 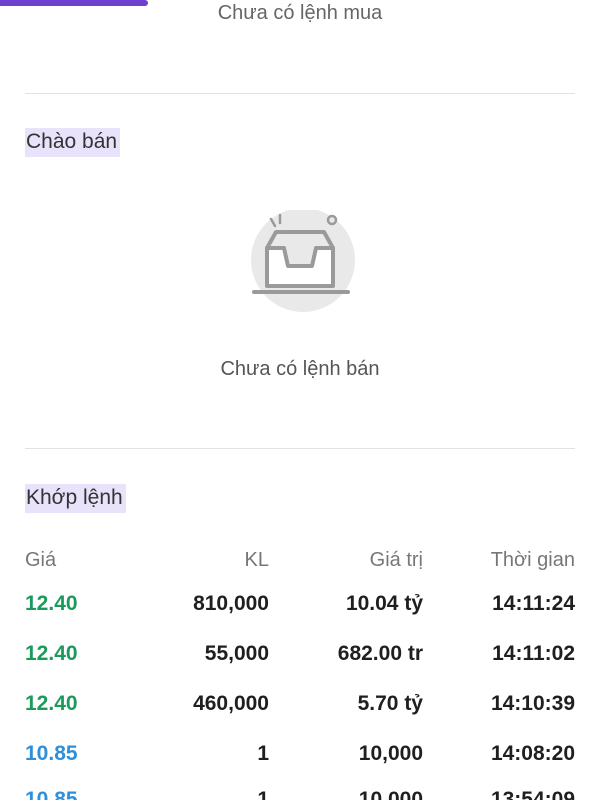 I want to click on empty-inbox-icon, so click(x=303, y=261).